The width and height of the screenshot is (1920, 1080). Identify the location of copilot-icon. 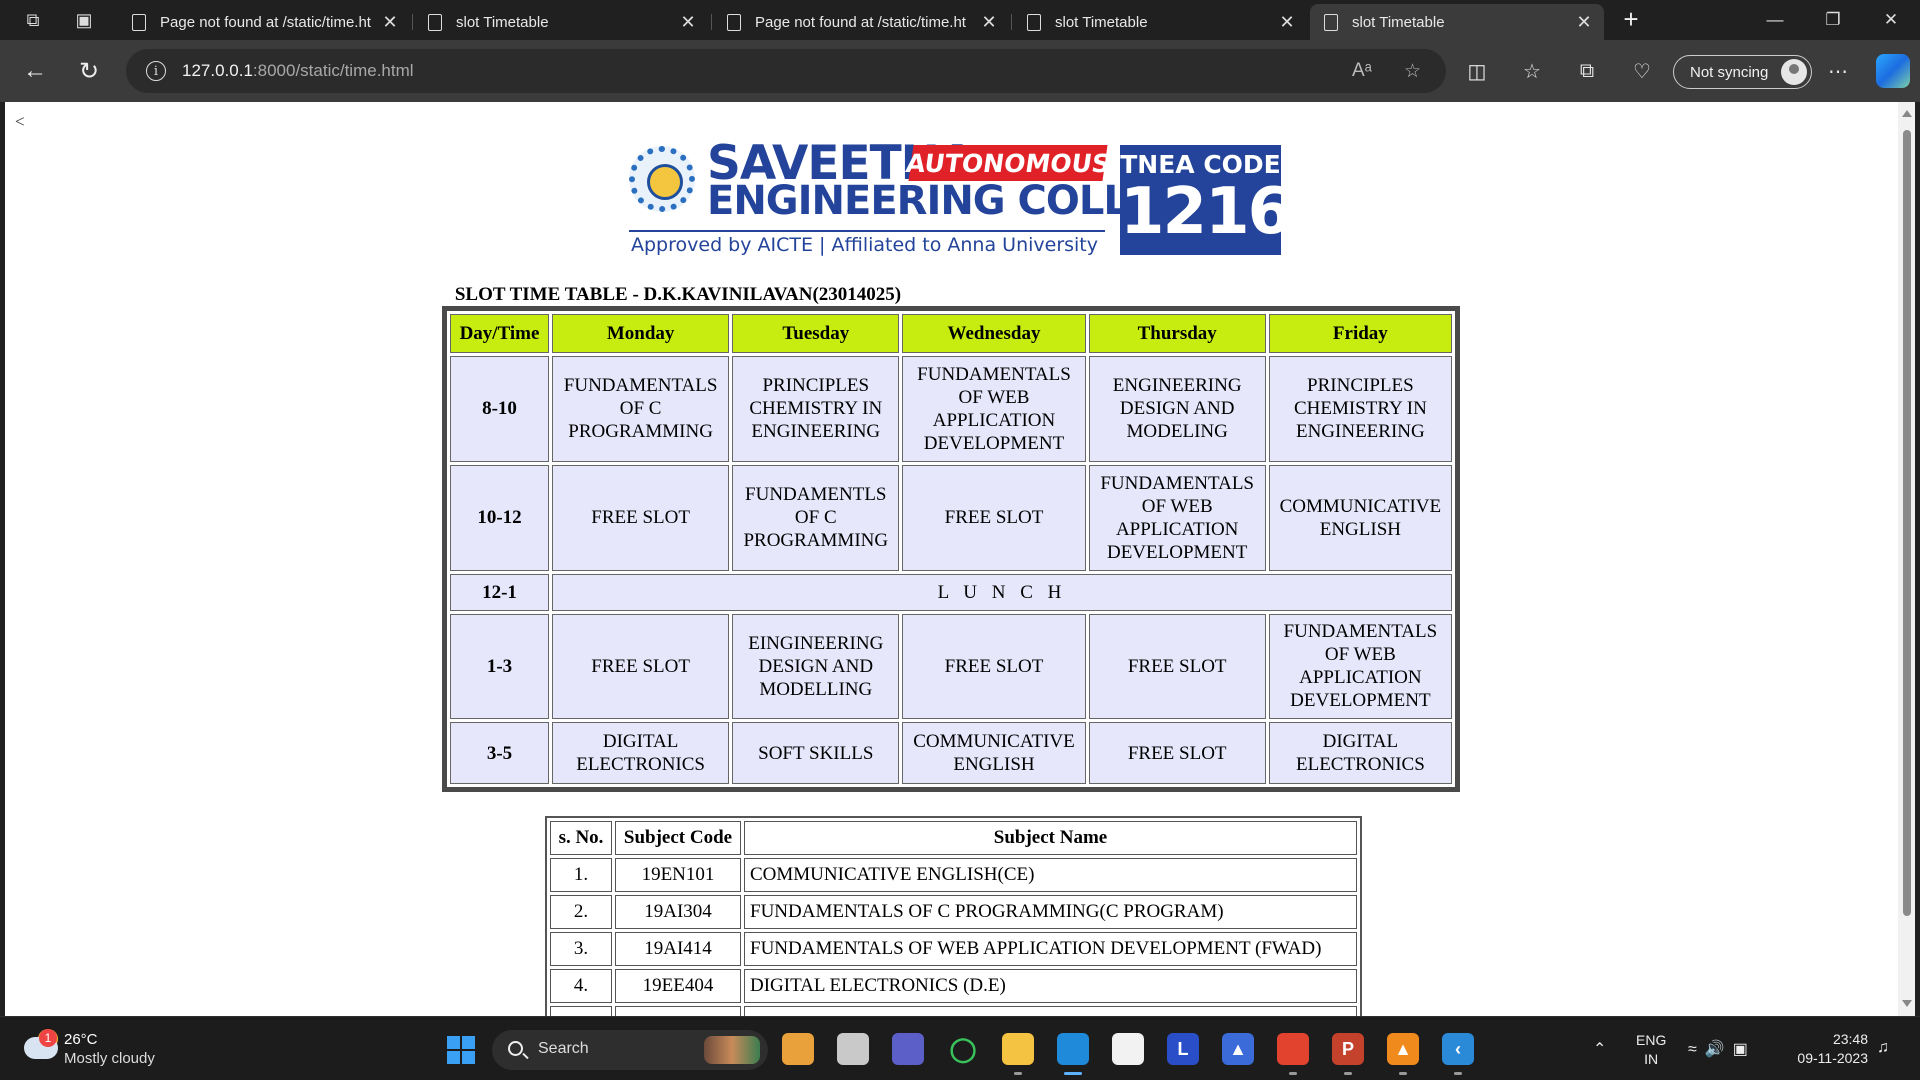
(1893, 71).